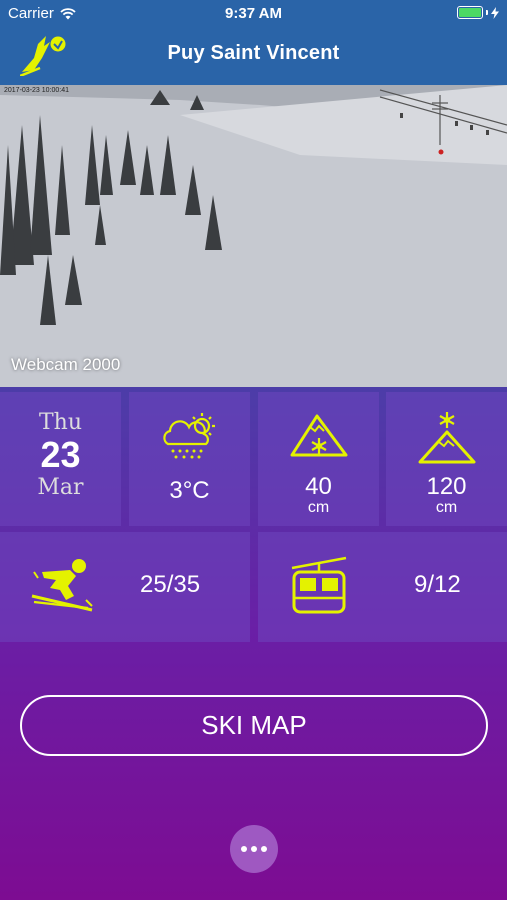 The width and height of the screenshot is (507, 900). Describe the element at coordinates (170, 584) in the screenshot. I see `slopes-value: 25/35` at that location.